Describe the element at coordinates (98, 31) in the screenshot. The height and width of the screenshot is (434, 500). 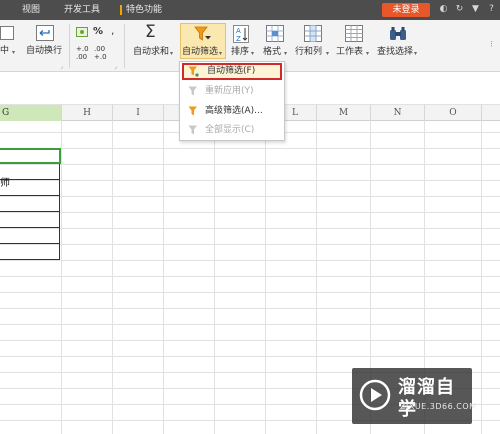
I see `percent-format-icon: %` at that location.